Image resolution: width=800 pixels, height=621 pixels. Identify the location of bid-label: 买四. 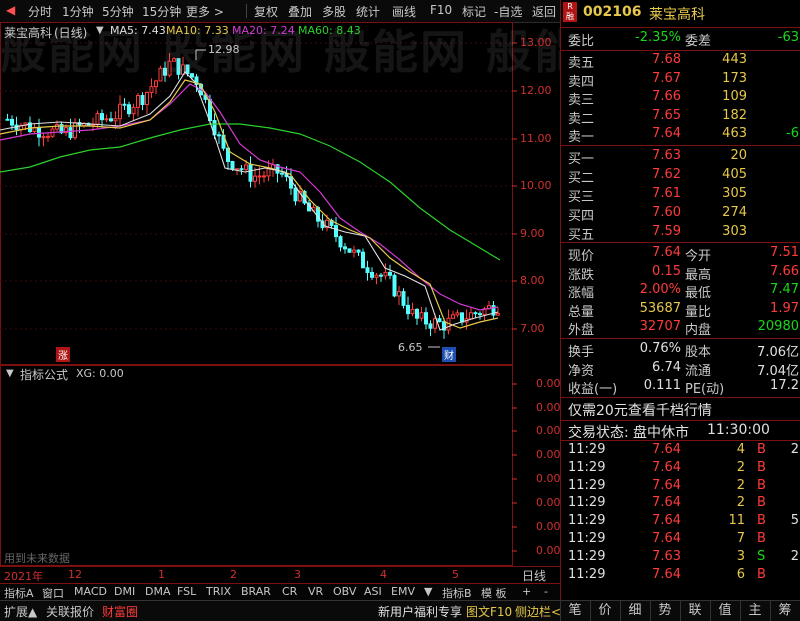
(581, 216).